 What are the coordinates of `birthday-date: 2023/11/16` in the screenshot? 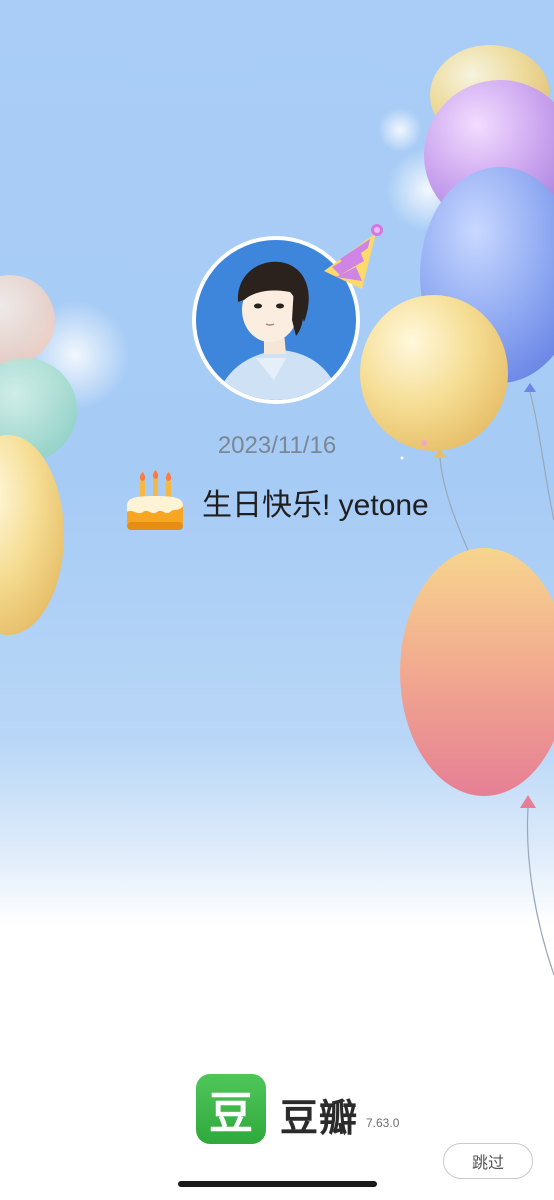 It's located at (277, 445).